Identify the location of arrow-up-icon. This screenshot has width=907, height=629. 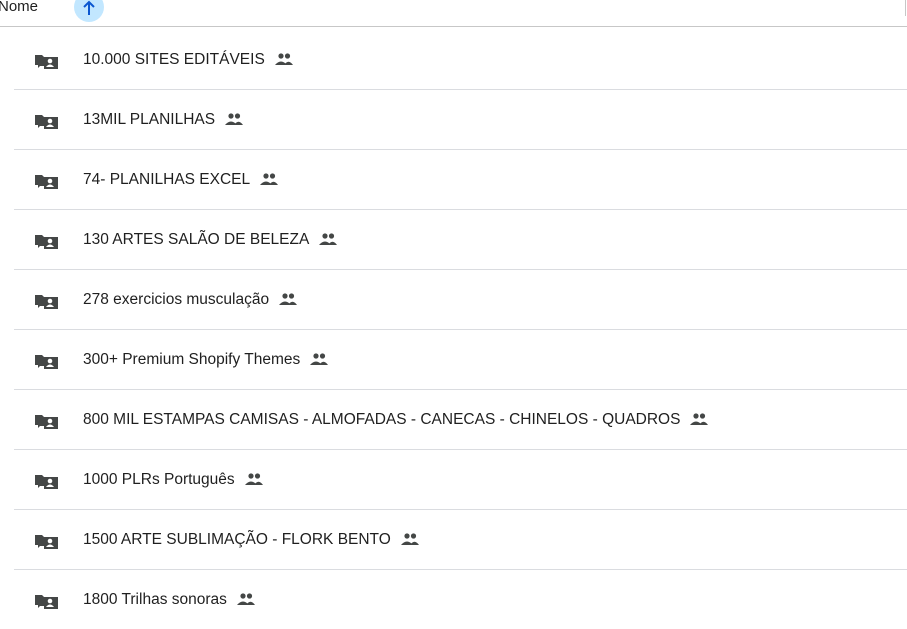
(89, 7).